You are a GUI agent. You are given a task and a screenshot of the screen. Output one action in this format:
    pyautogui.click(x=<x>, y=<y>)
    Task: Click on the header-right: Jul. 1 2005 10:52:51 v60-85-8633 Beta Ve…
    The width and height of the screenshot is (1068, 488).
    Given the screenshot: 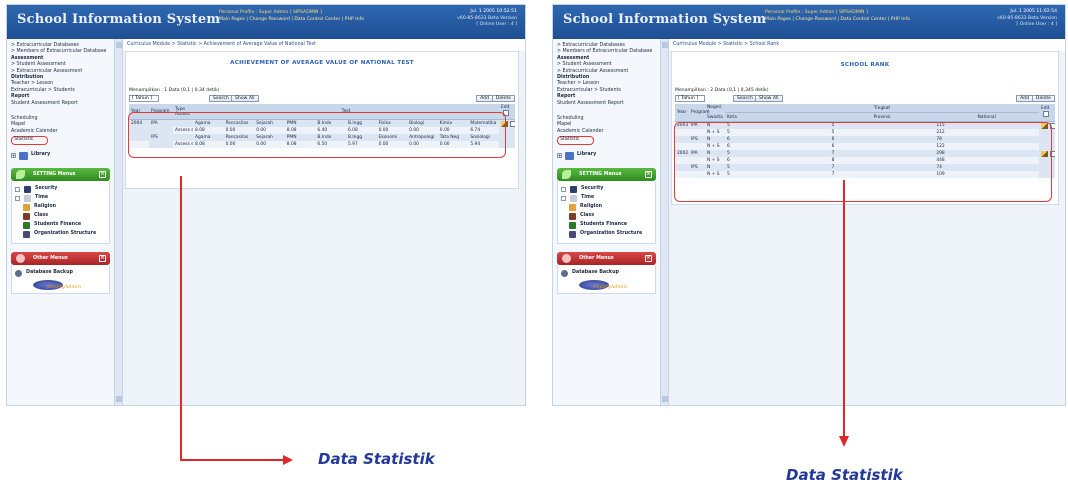 What is the action you would take?
    pyautogui.click(x=487, y=19)
    